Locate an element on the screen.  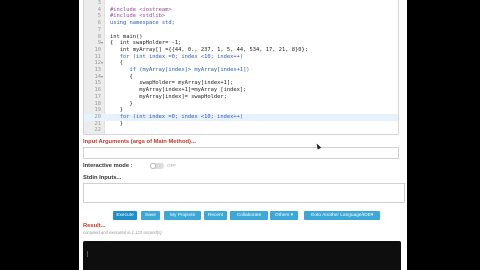
line-number: 9 is located at coordinates (99, 43).